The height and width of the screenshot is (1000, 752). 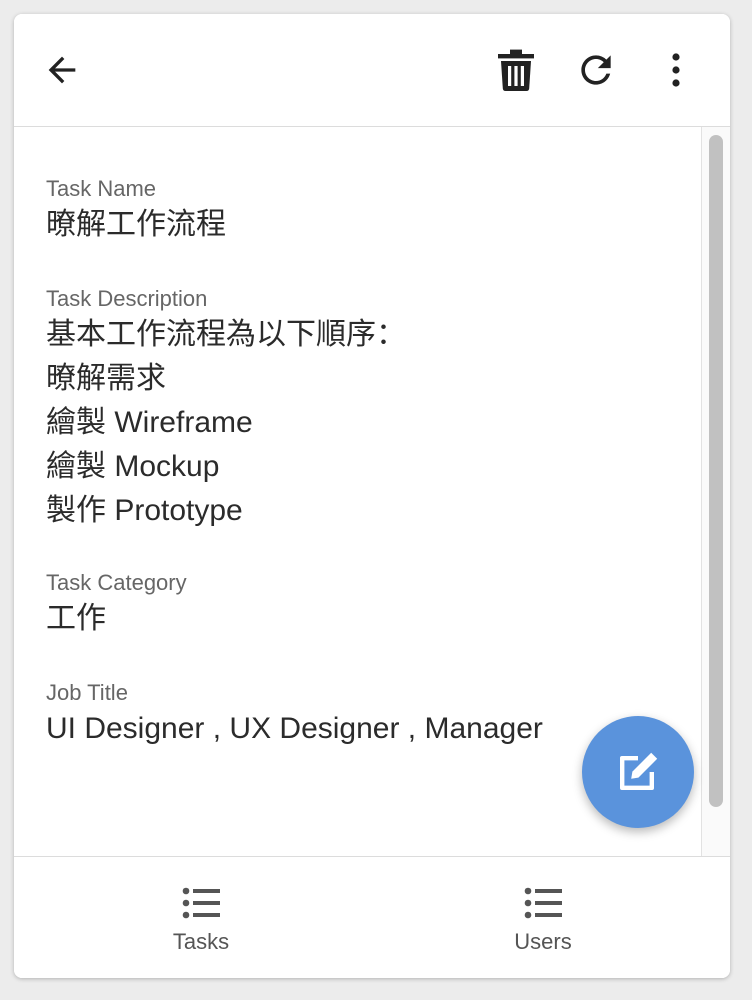 I want to click on refresh-icon, so click(x=596, y=70).